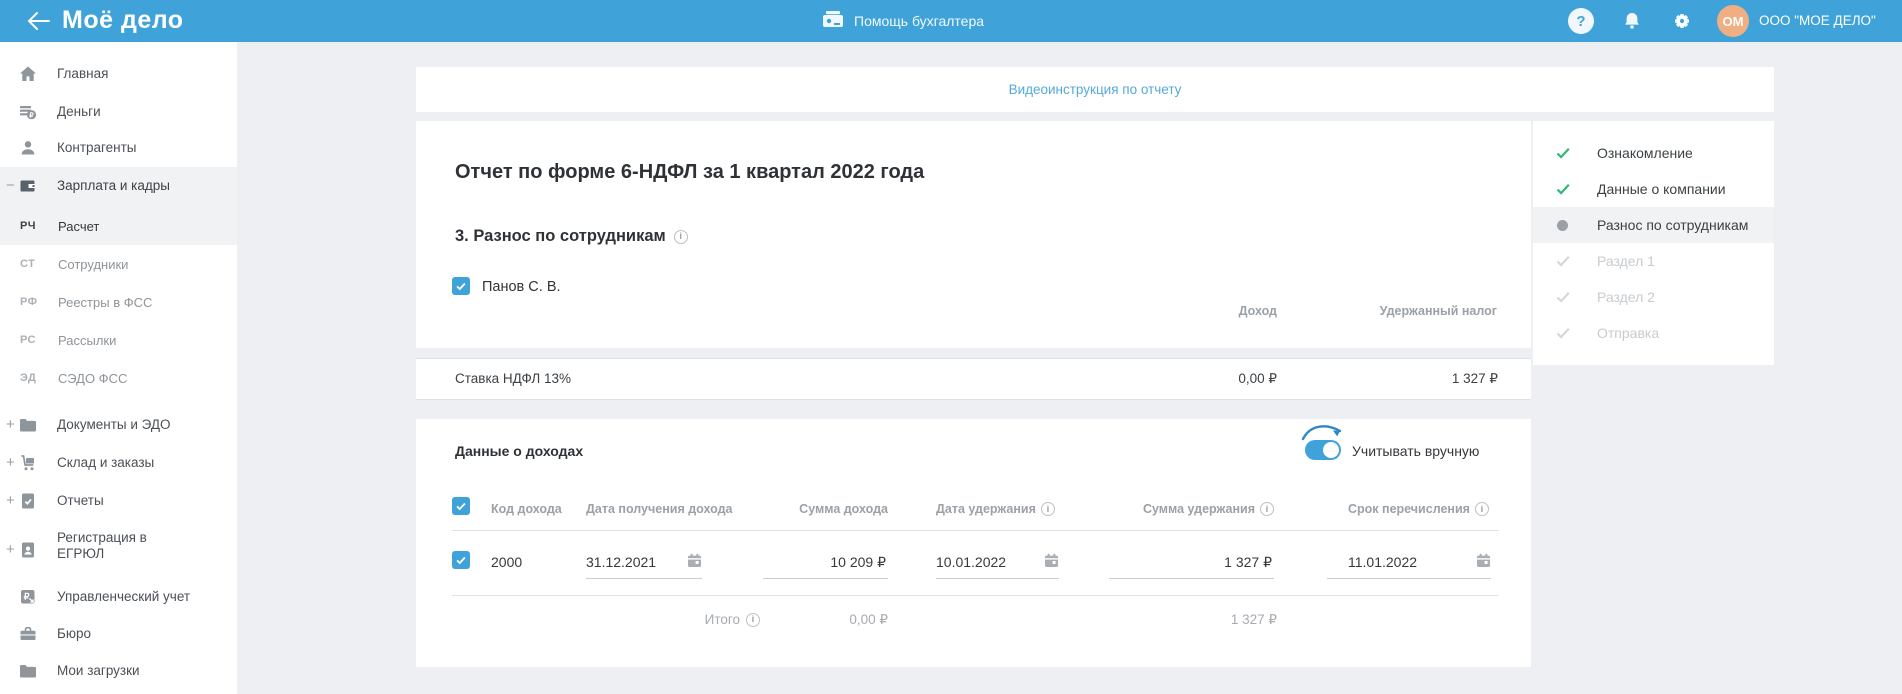 Image resolution: width=1902 pixels, height=694 pixels. I want to click on sidebar-subitem-sotrudniki: СТ Сотрудники, so click(118, 264).